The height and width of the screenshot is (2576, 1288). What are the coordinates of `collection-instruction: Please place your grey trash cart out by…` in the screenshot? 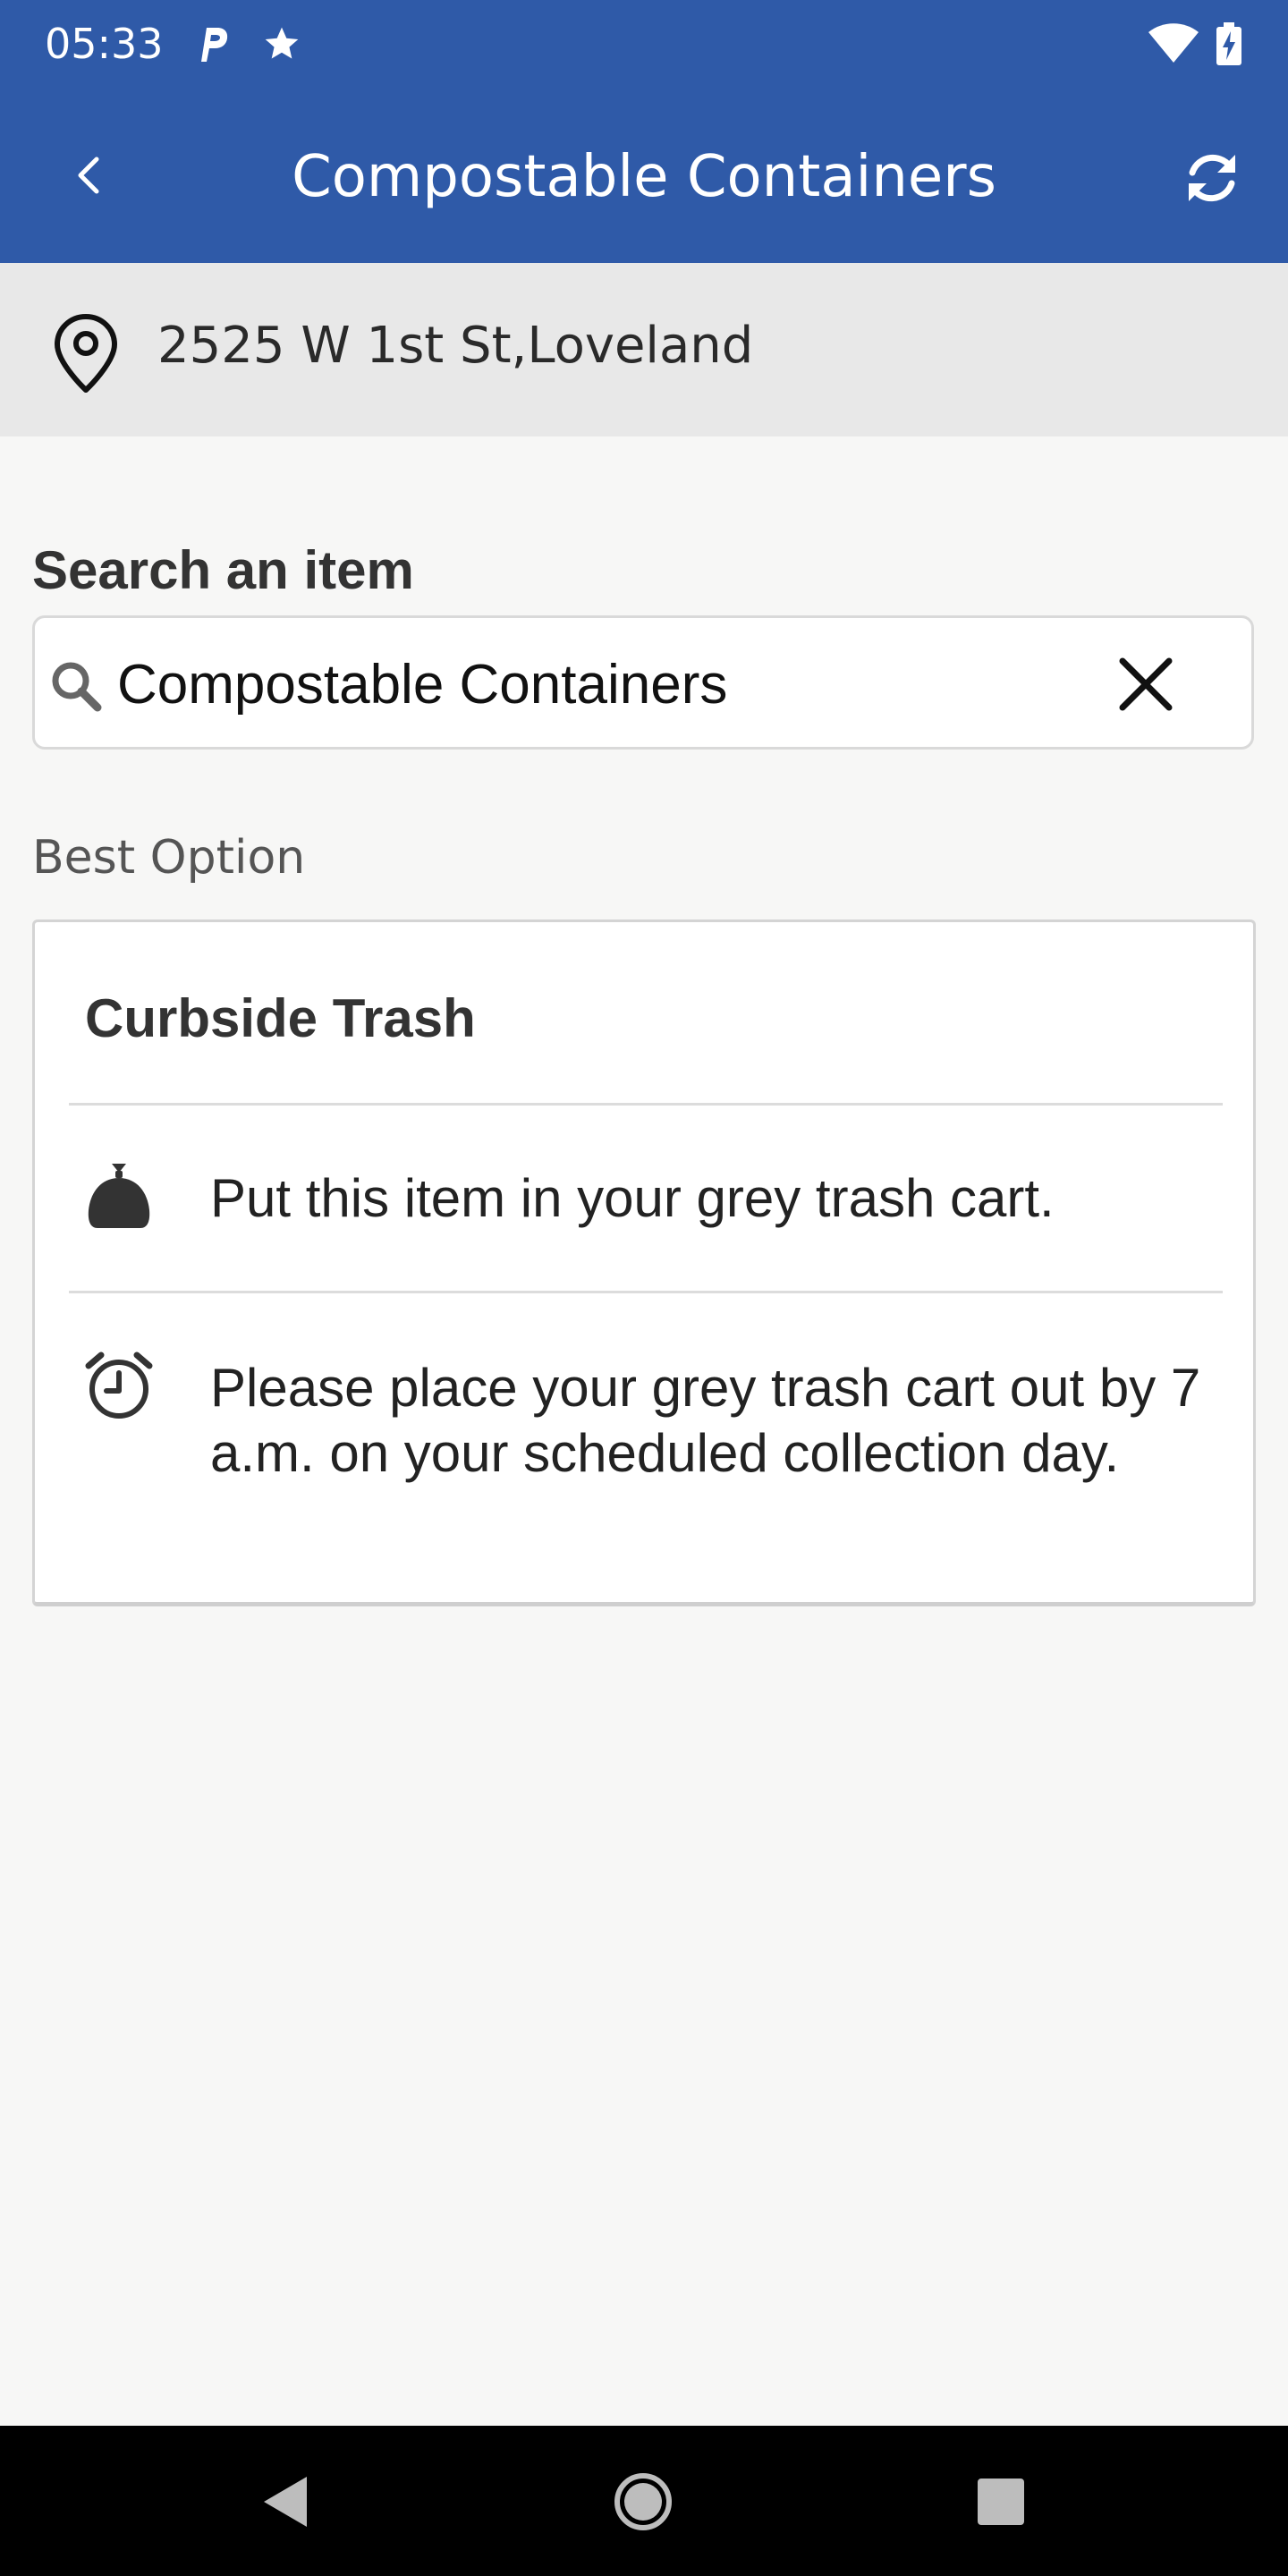 It's located at (705, 1420).